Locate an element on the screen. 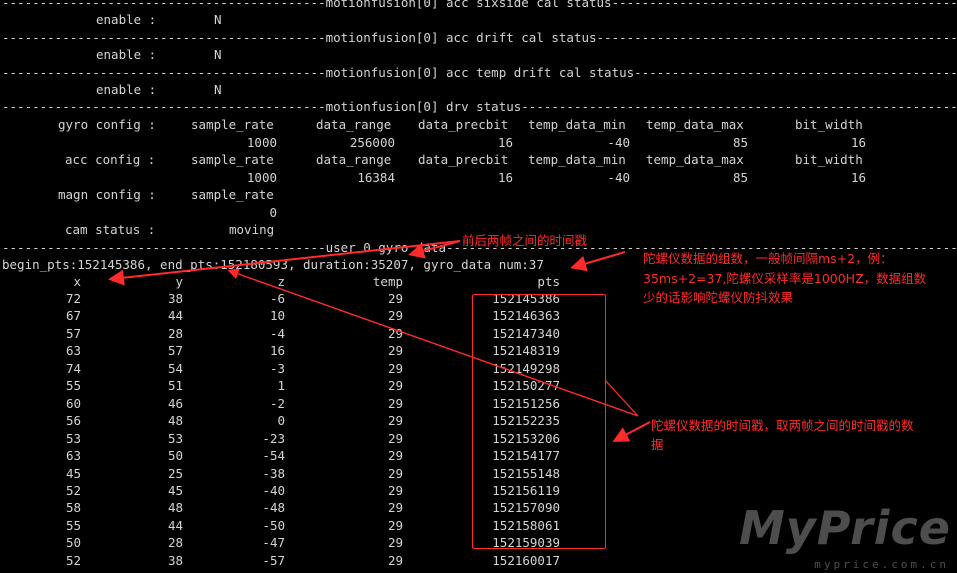 The image size is (957, 573). frame-time-annotation: 前后两帧之间的时间戳 is located at coordinates (525, 240).